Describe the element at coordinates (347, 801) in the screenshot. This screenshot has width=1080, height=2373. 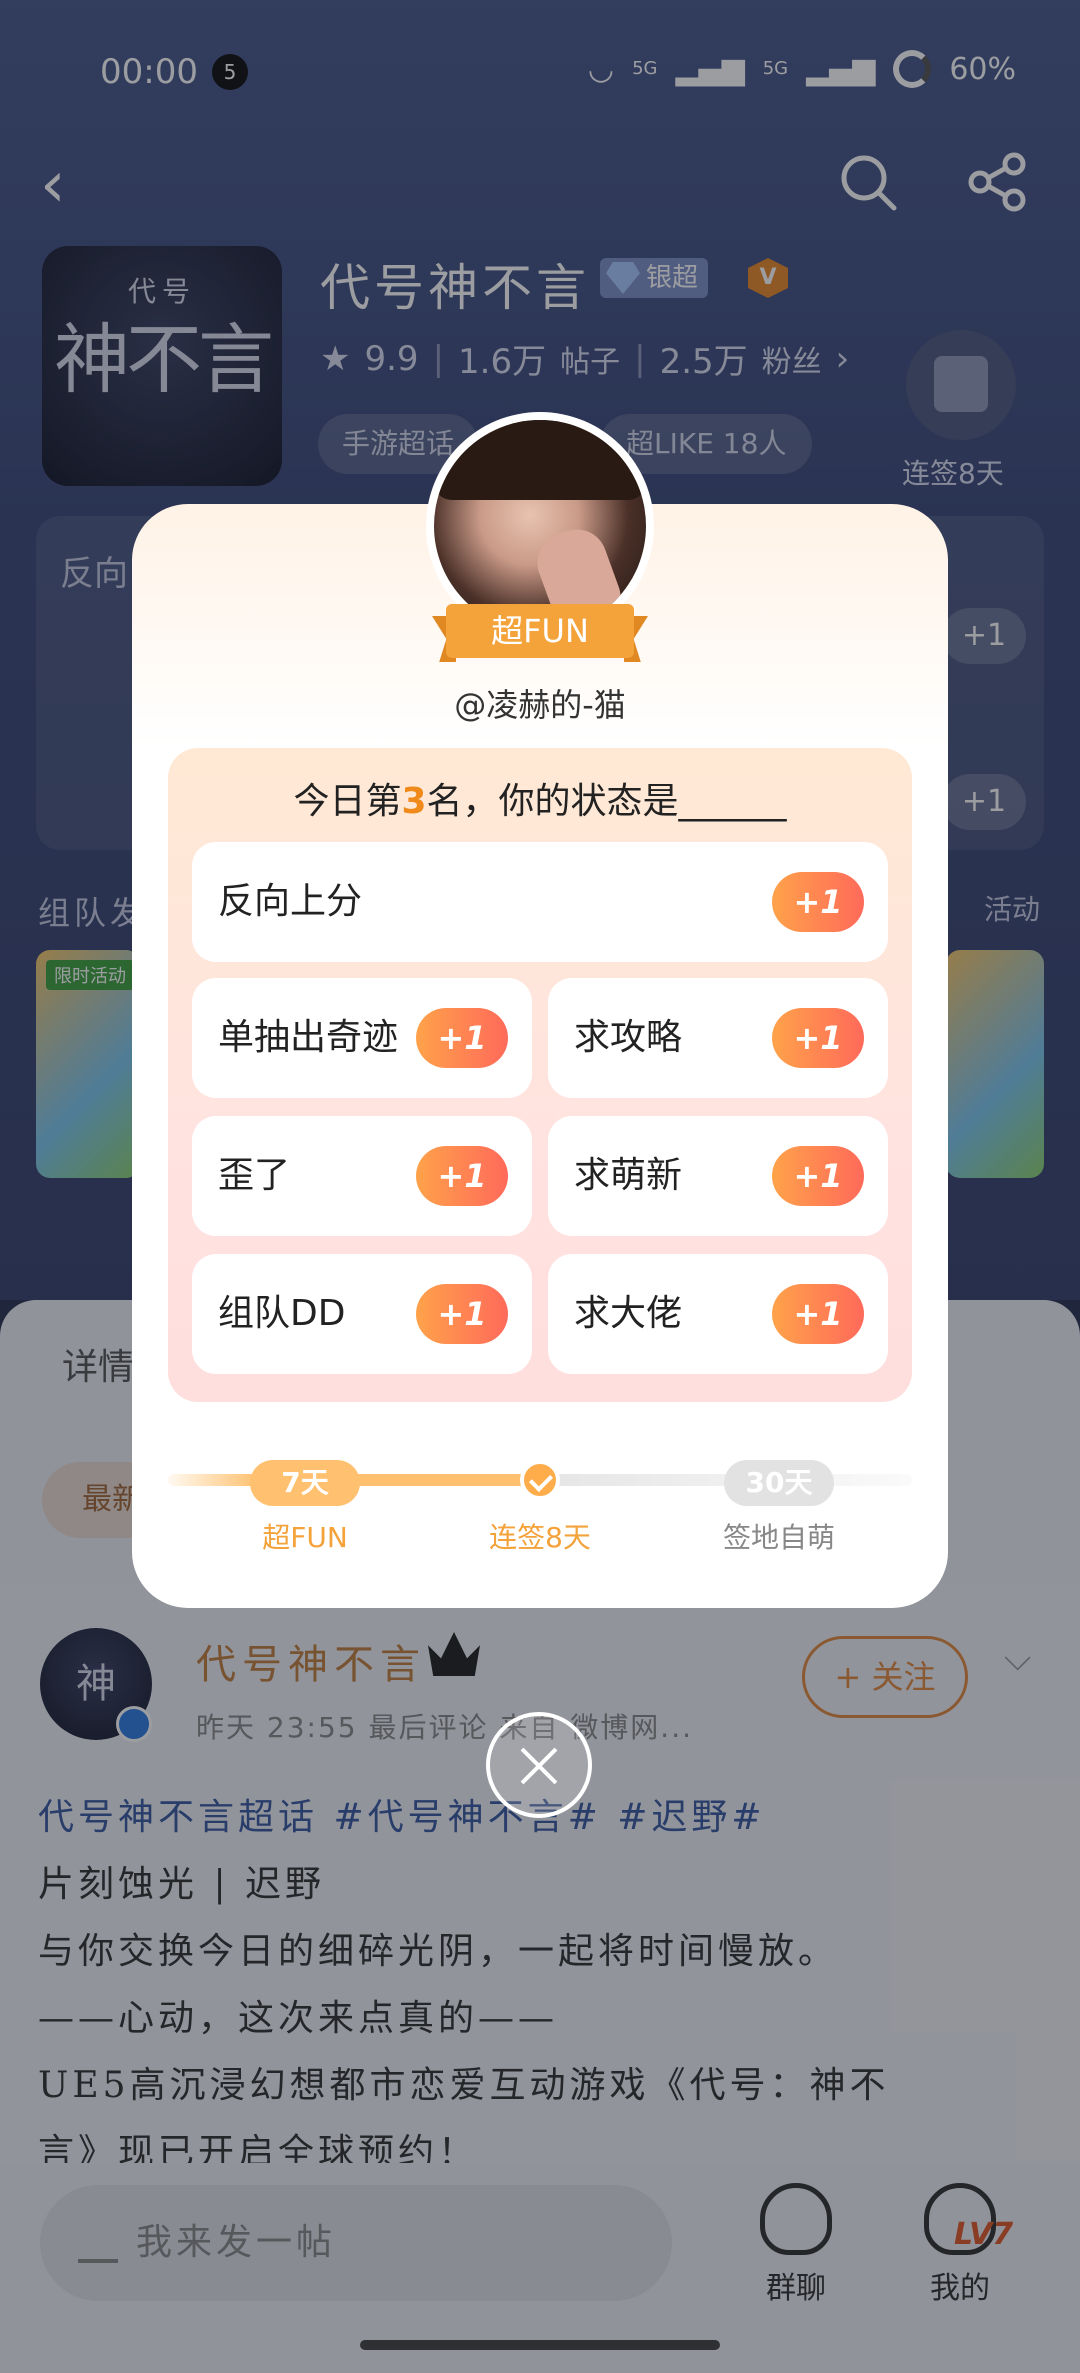
I see `poll-title-prefix: 今日第` at that location.